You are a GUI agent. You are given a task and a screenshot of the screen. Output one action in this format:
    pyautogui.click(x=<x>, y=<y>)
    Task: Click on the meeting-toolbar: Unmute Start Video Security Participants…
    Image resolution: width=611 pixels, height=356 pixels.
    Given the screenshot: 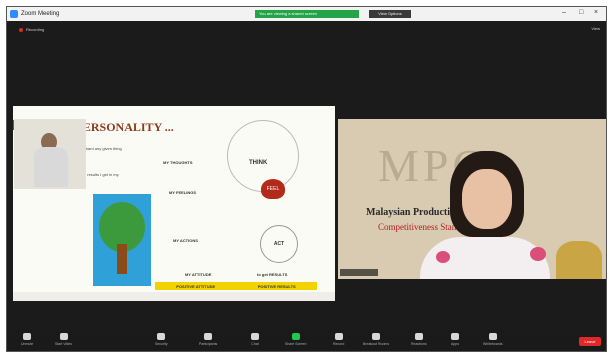 What is the action you would take?
    pyautogui.click(x=306, y=340)
    